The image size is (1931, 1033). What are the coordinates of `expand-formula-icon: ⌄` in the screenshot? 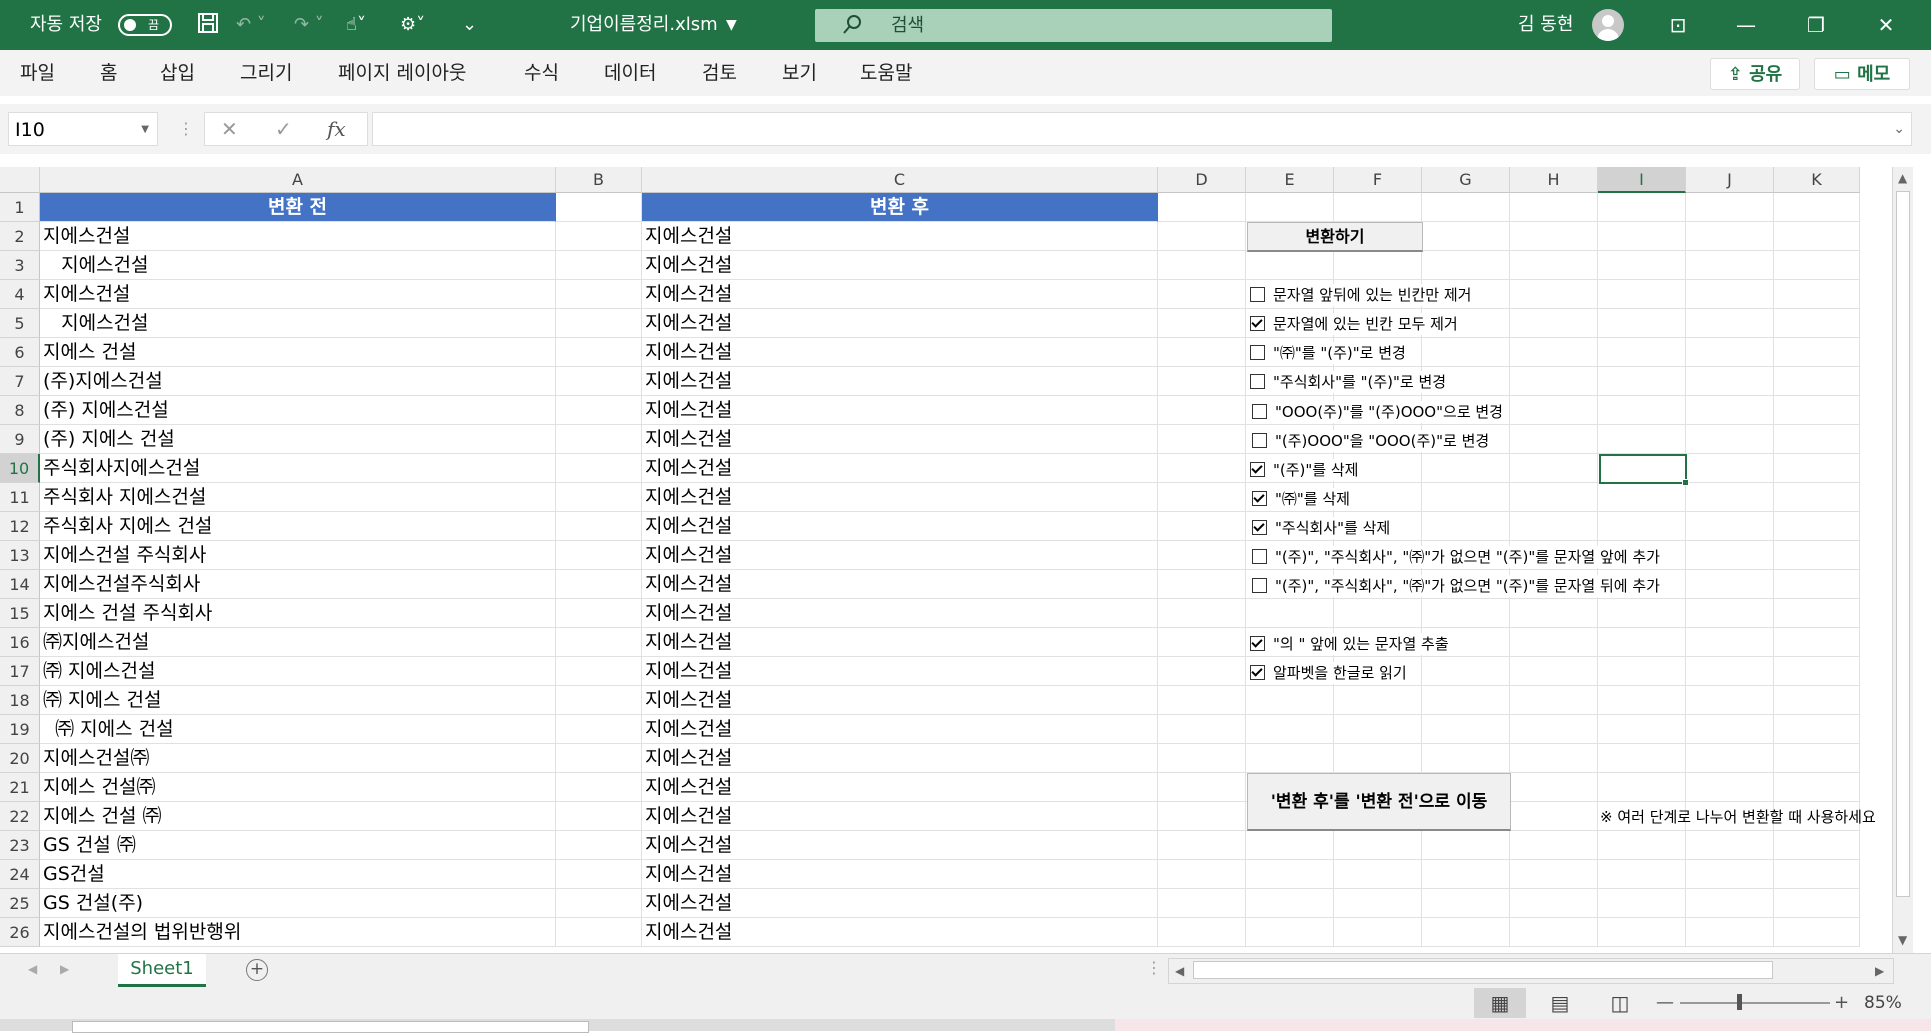 It's located at (1899, 129).